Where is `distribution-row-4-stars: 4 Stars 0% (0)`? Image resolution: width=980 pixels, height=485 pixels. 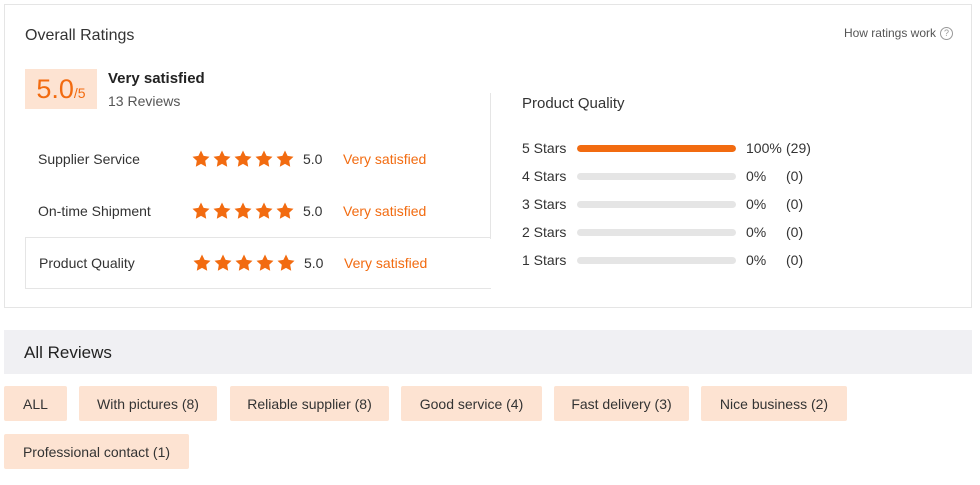 distribution-row-4-stars: 4 Stars 0% (0) is located at coordinates (662, 176).